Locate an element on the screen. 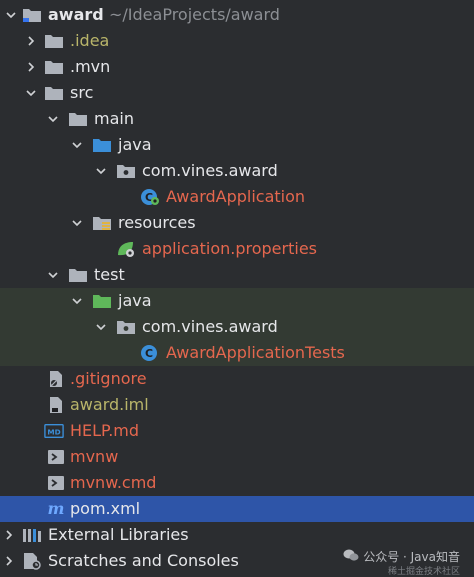 This screenshot has height=577, width=474. tree-row-main: main is located at coordinates (237, 119).